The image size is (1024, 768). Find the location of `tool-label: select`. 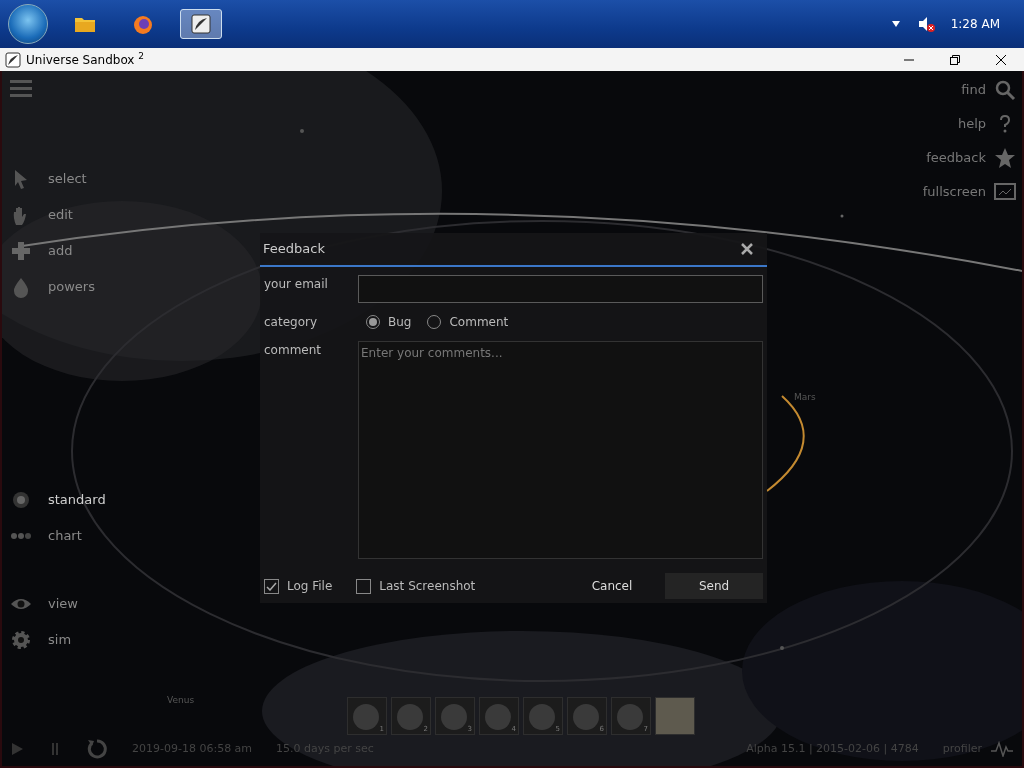

tool-label: select is located at coordinates (67, 179).